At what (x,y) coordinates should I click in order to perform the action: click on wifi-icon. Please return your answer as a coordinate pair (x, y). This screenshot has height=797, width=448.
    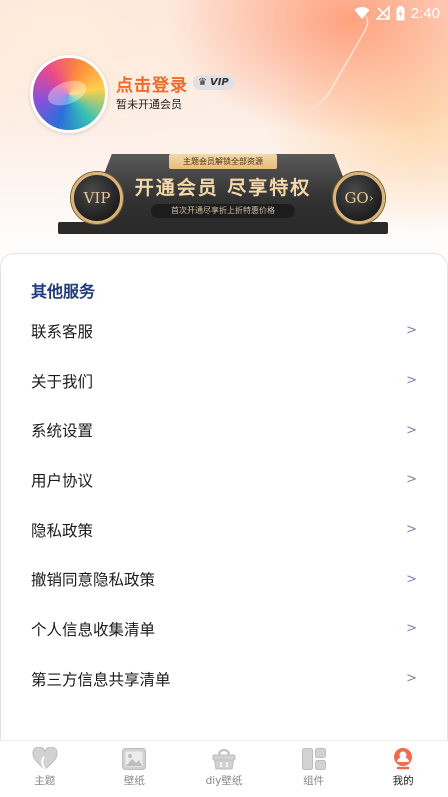
    Looking at the image, I should click on (362, 12).